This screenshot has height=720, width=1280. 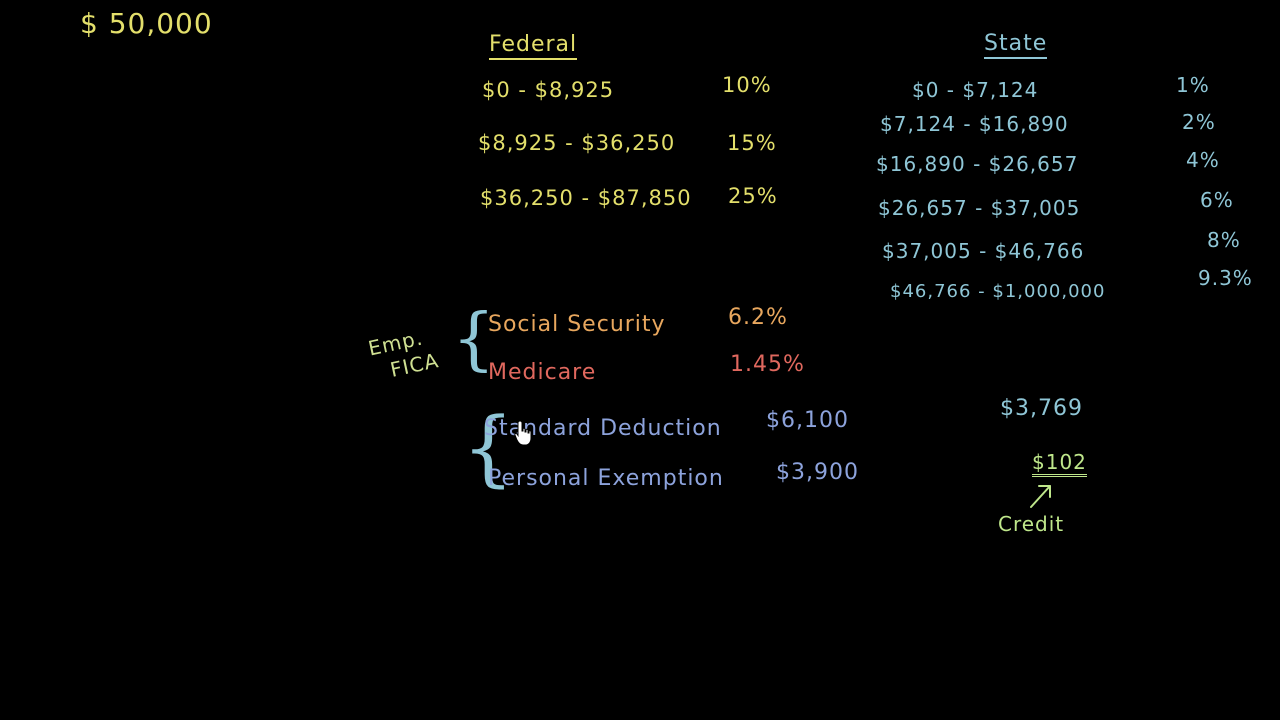 I want to click on state-bracket-rate: 2%, so click(x=1199, y=122).